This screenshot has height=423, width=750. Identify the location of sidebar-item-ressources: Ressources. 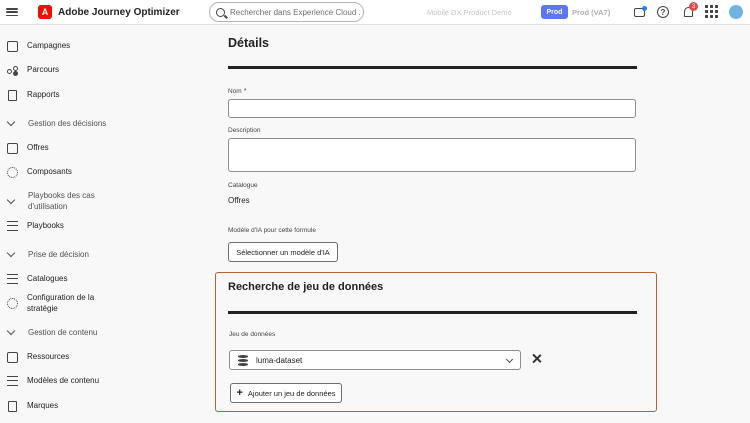
(95, 357).